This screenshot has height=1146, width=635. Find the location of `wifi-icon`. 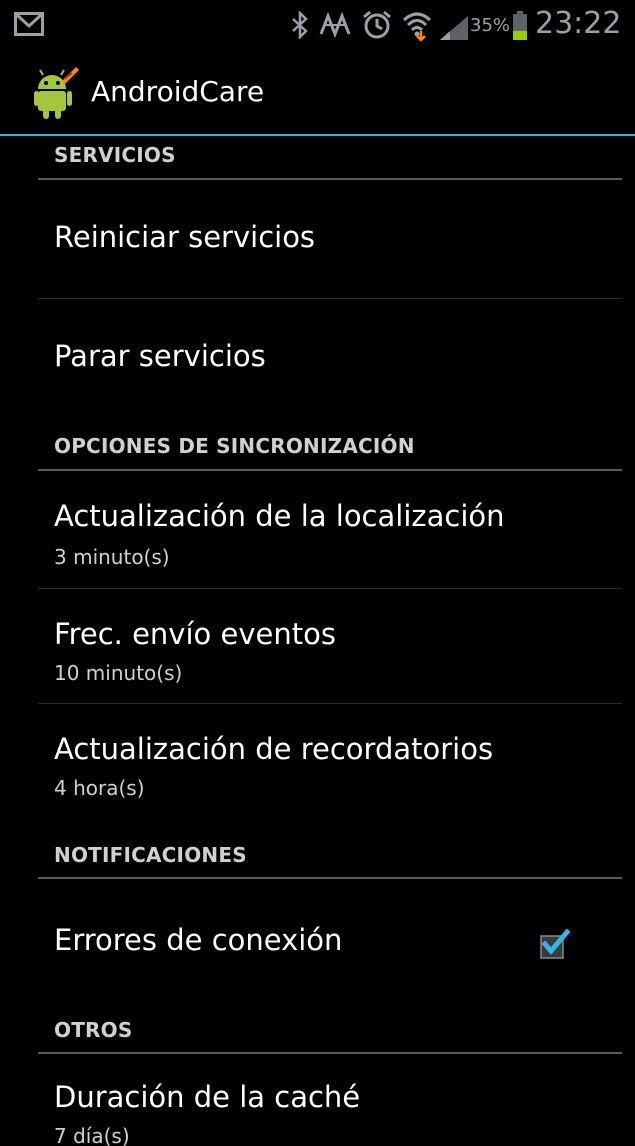

wifi-icon is located at coordinates (417, 27).